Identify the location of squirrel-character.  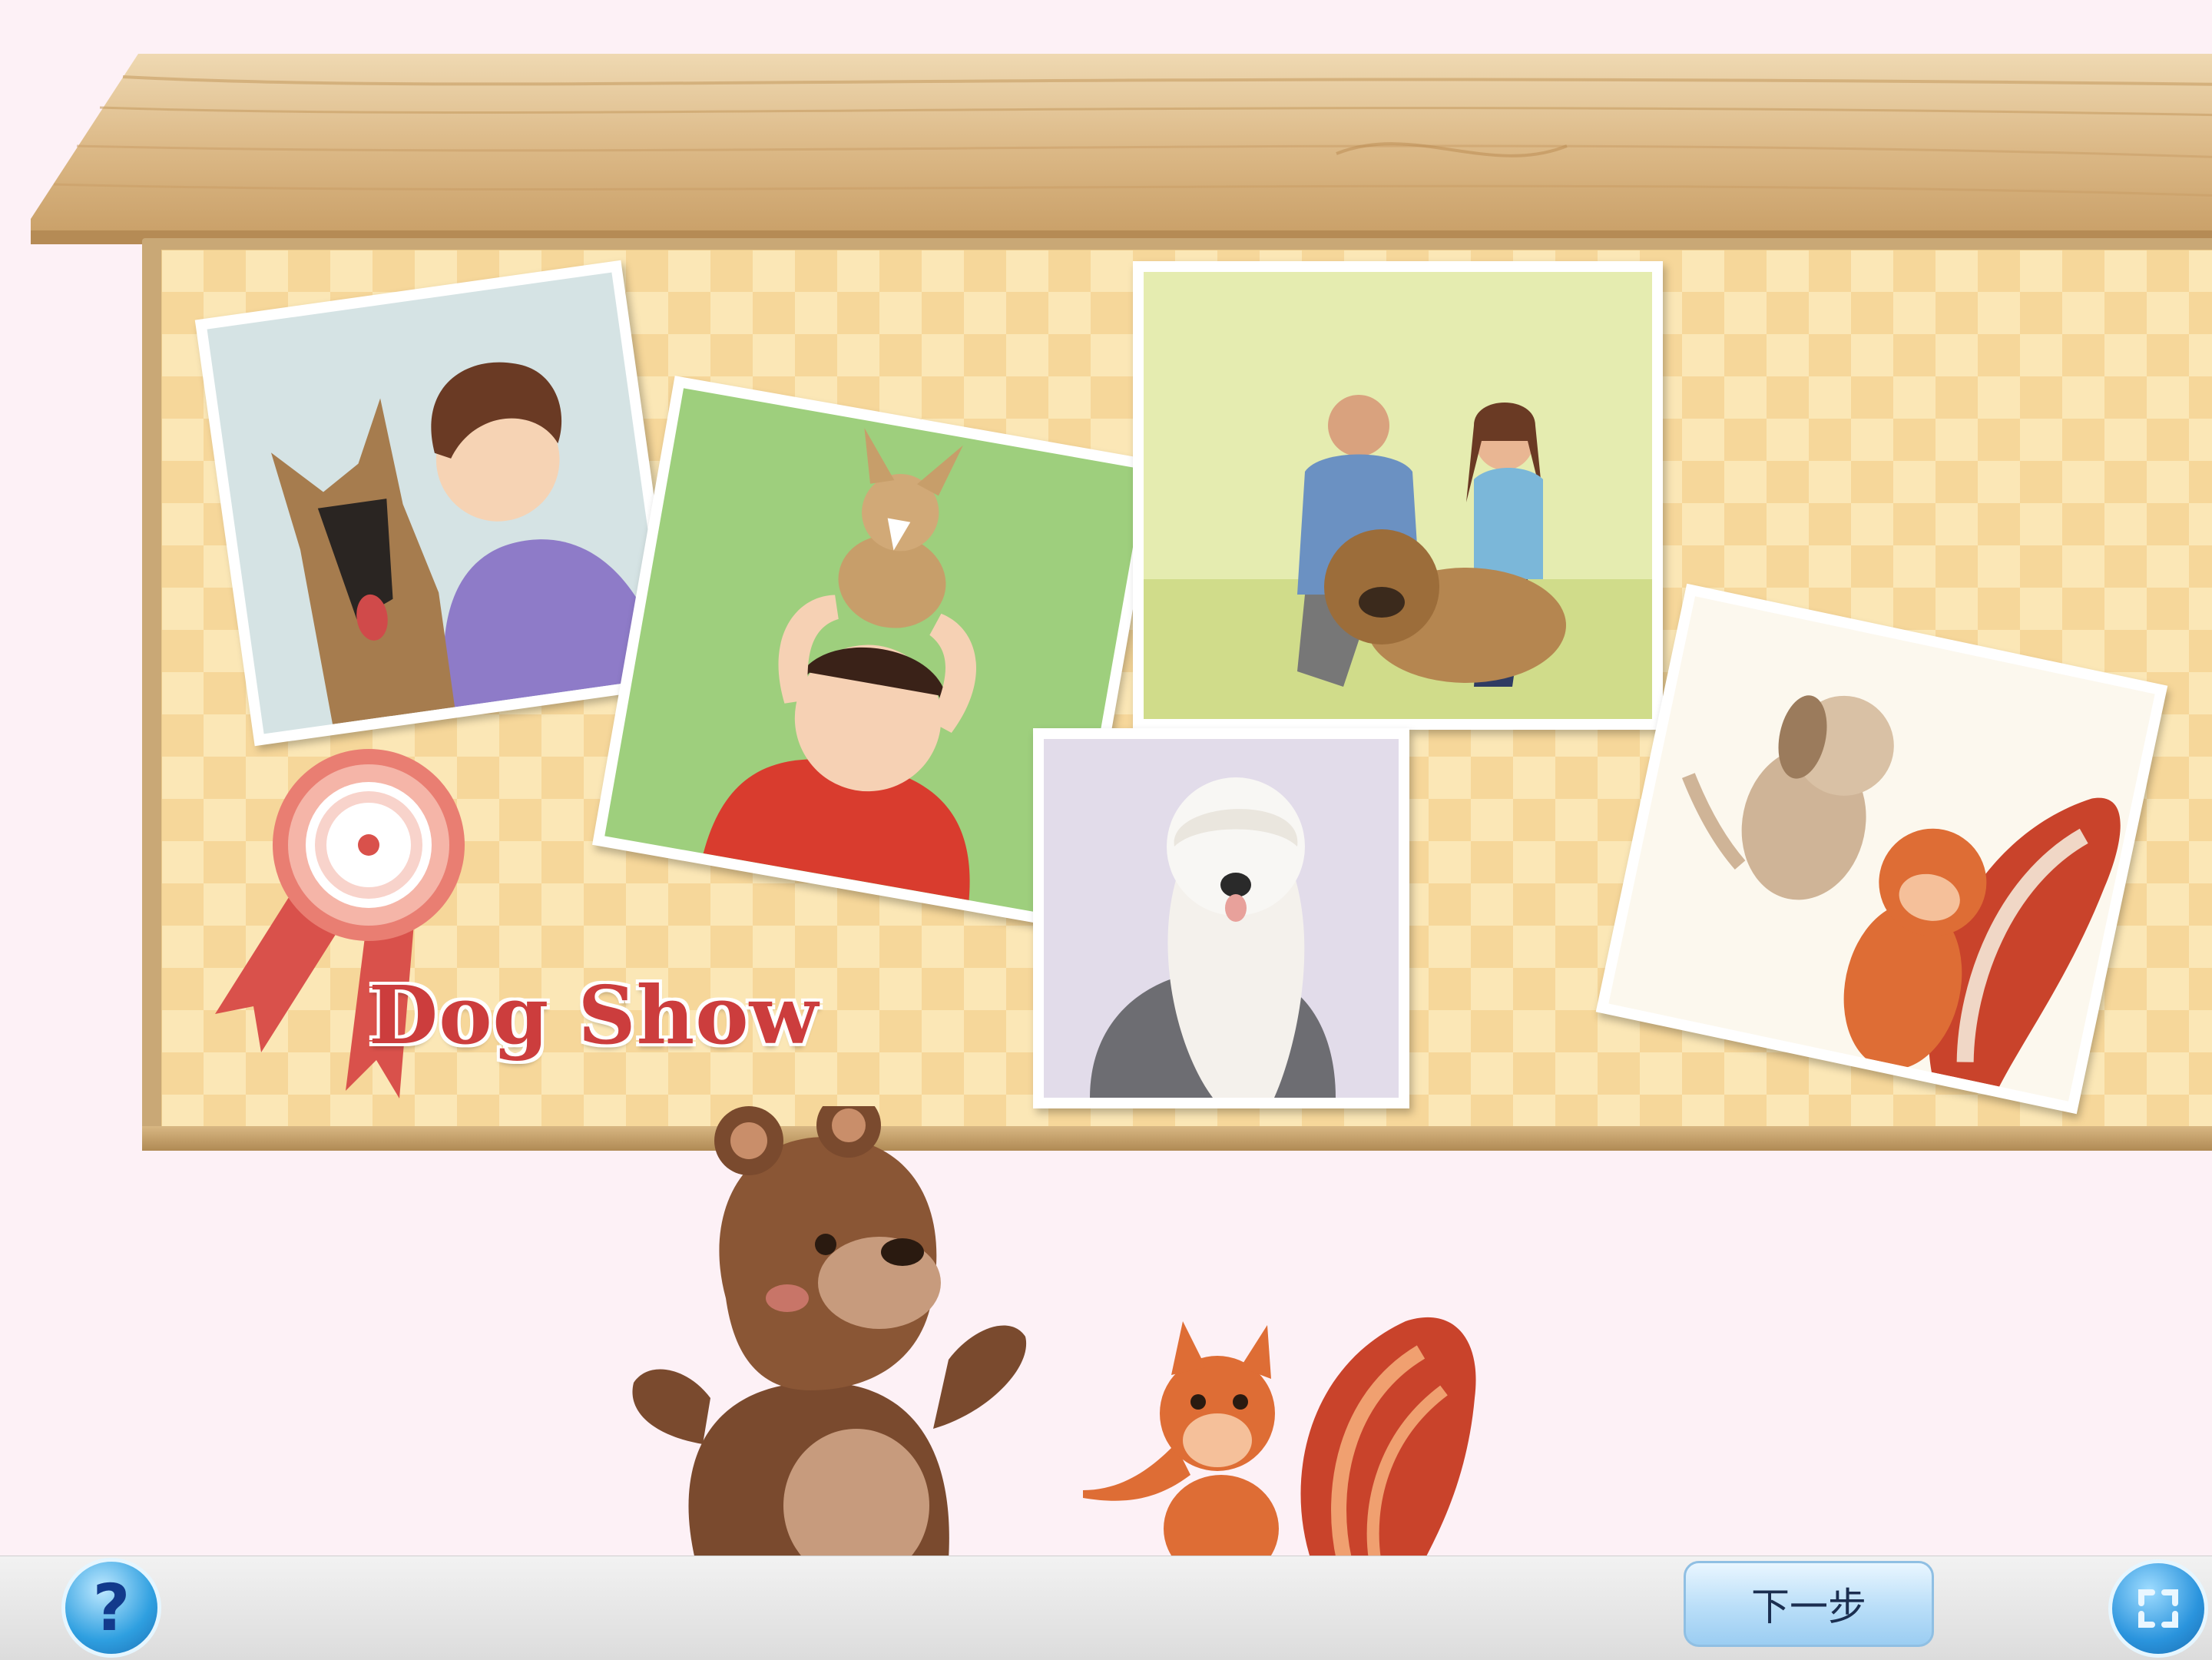
(1279, 1442).